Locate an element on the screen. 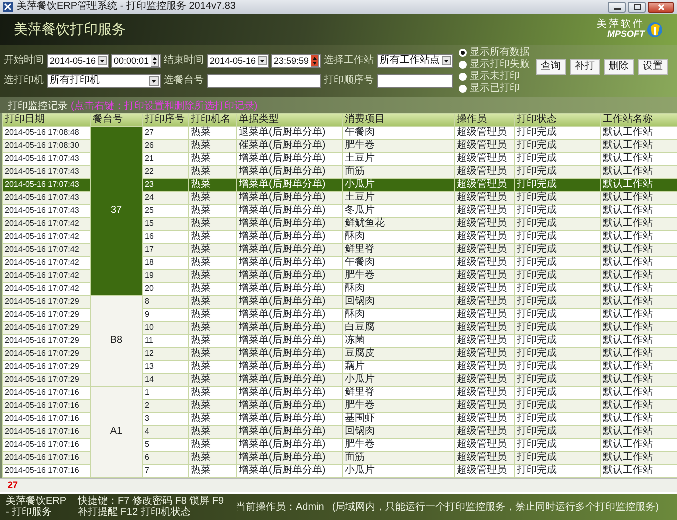  column-header: 工作站名称 is located at coordinates (638, 120).